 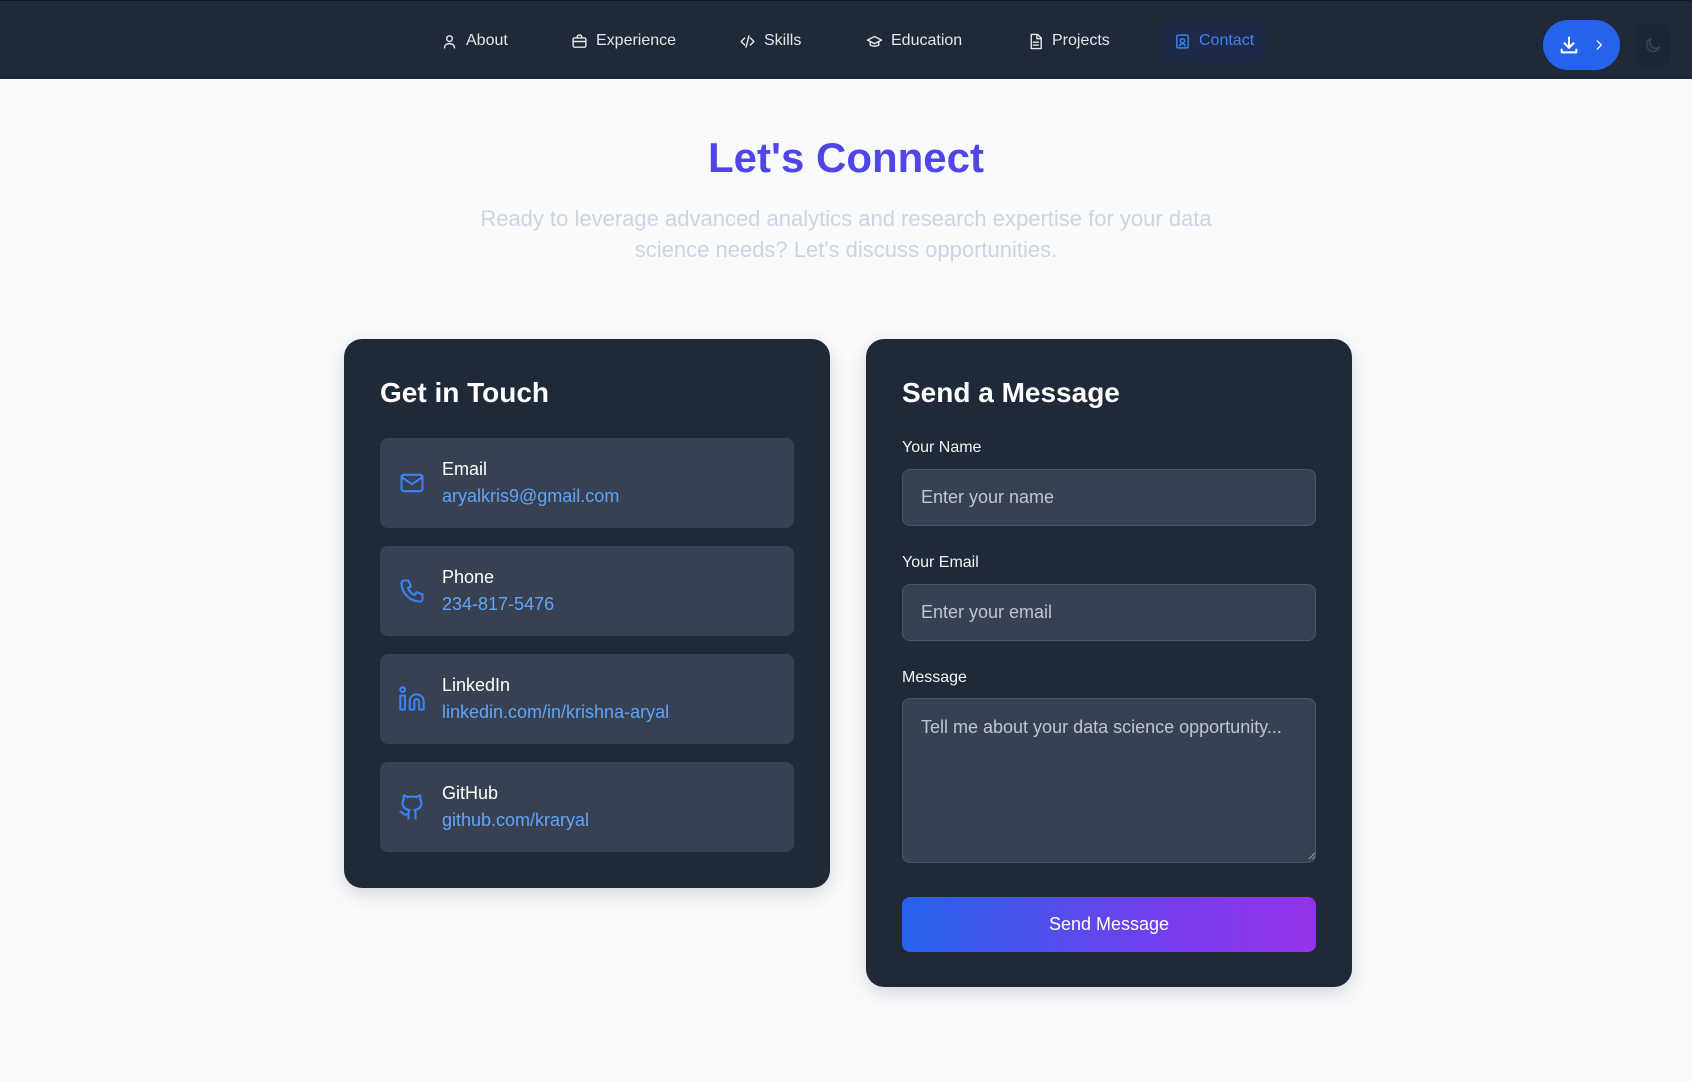 I want to click on contact-item-phone: Phone 234-817-5476, so click(x=587, y=591).